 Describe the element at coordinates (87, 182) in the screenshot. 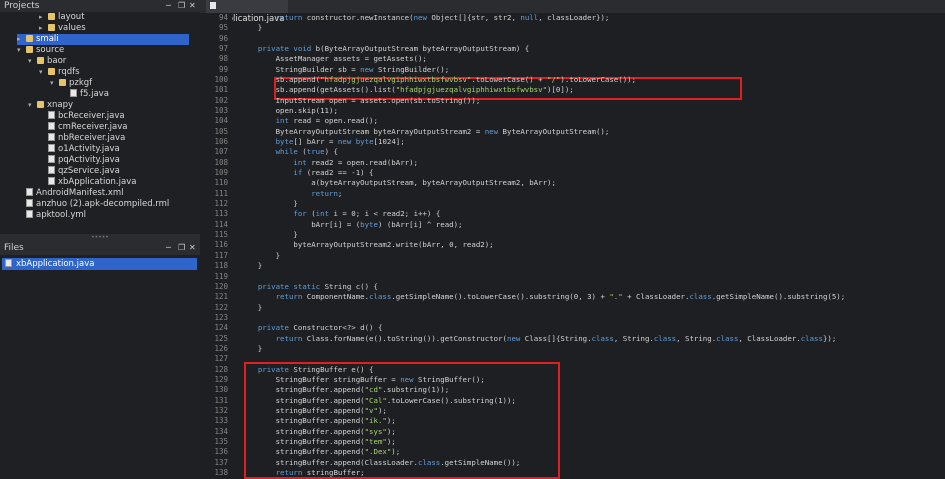

I see `tree-node: xbApplication.java` at that location.